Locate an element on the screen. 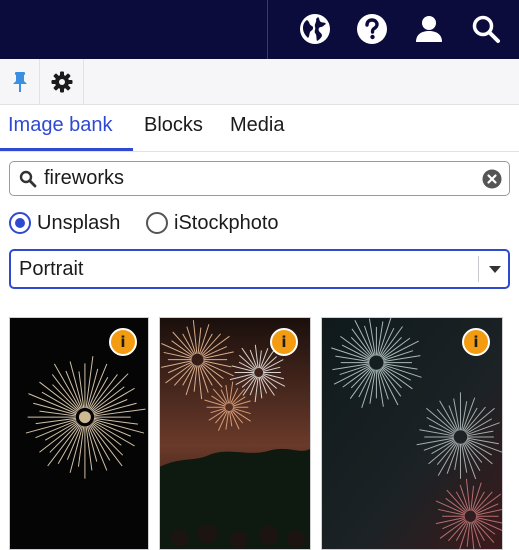  result-thumbnail-3: i is located at coordinates (412, 433).